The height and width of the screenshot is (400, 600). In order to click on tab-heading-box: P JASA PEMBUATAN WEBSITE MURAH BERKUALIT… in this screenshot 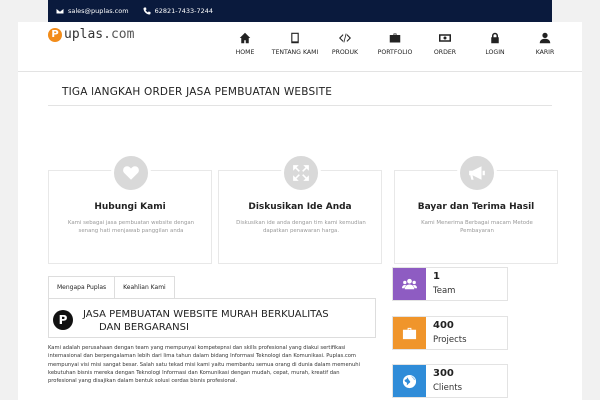, I will do `click(212, 318)`.